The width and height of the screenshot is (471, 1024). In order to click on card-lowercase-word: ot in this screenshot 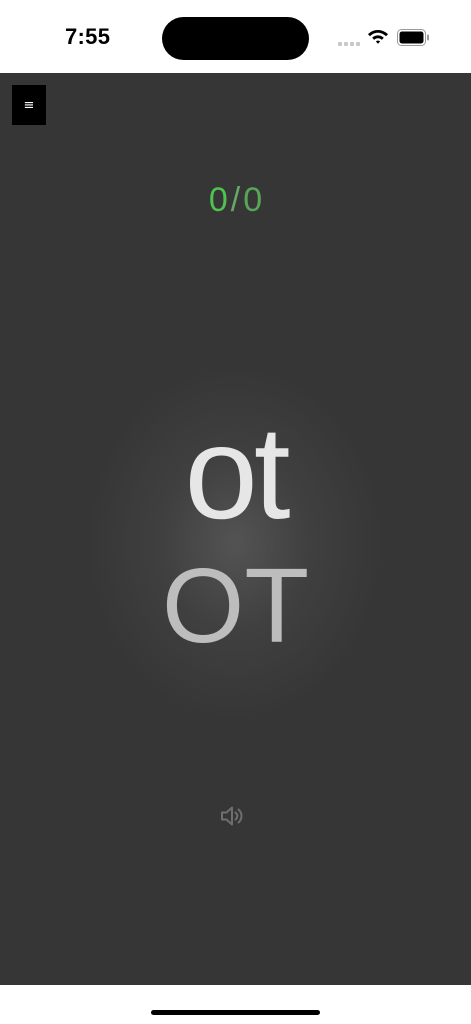, I will do `click(235, 473)`.